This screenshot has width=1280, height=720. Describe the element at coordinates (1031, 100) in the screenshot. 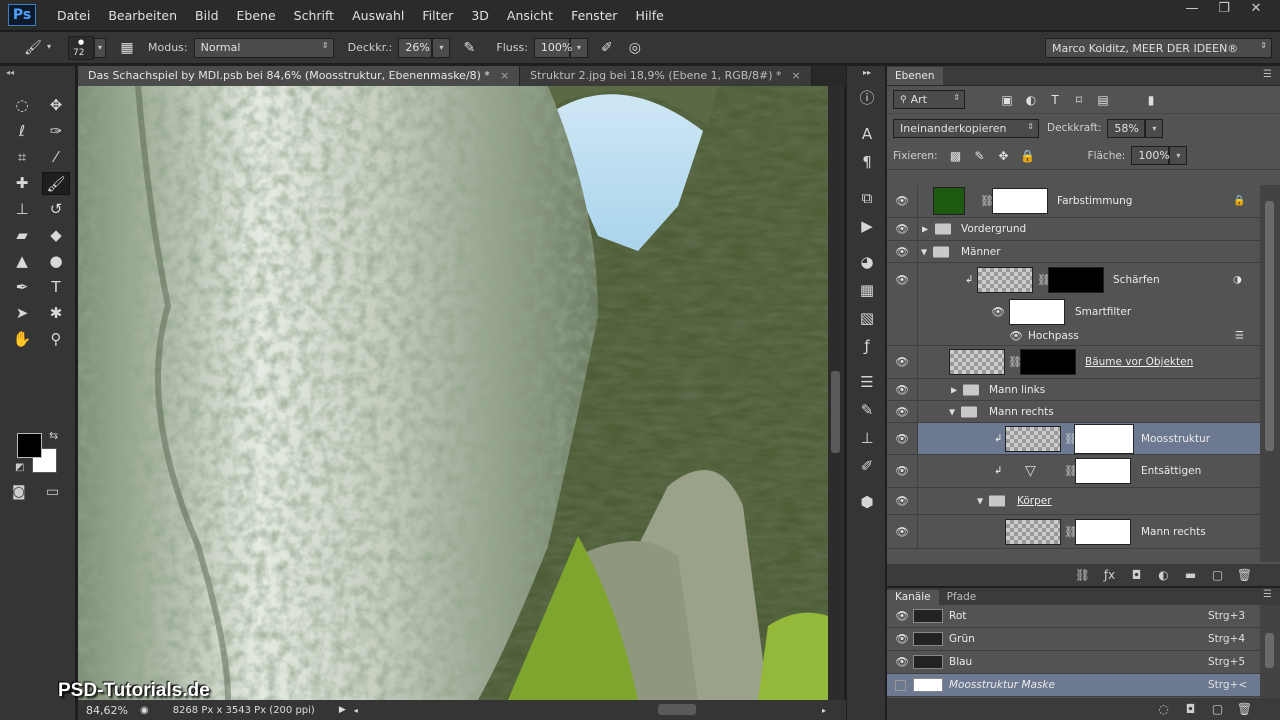

I see `filter-adjustment-icon: ◐` at that location.